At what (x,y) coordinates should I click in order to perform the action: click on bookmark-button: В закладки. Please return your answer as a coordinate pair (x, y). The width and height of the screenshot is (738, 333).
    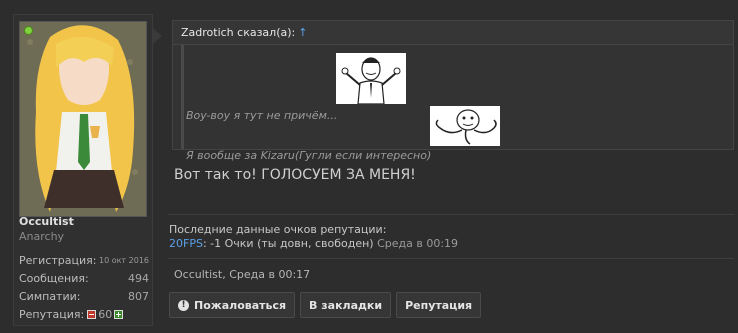
    Looking at the image, I should click on (346, 305).